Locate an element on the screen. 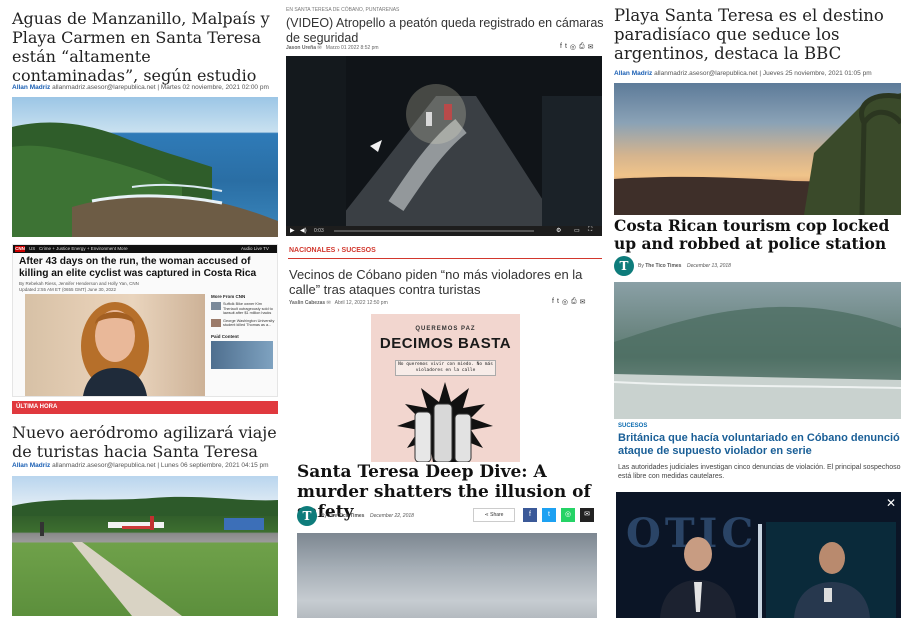 This screenshot has height=618, width=901. cnn-logo: CNN is located at coordinates (20, 249).